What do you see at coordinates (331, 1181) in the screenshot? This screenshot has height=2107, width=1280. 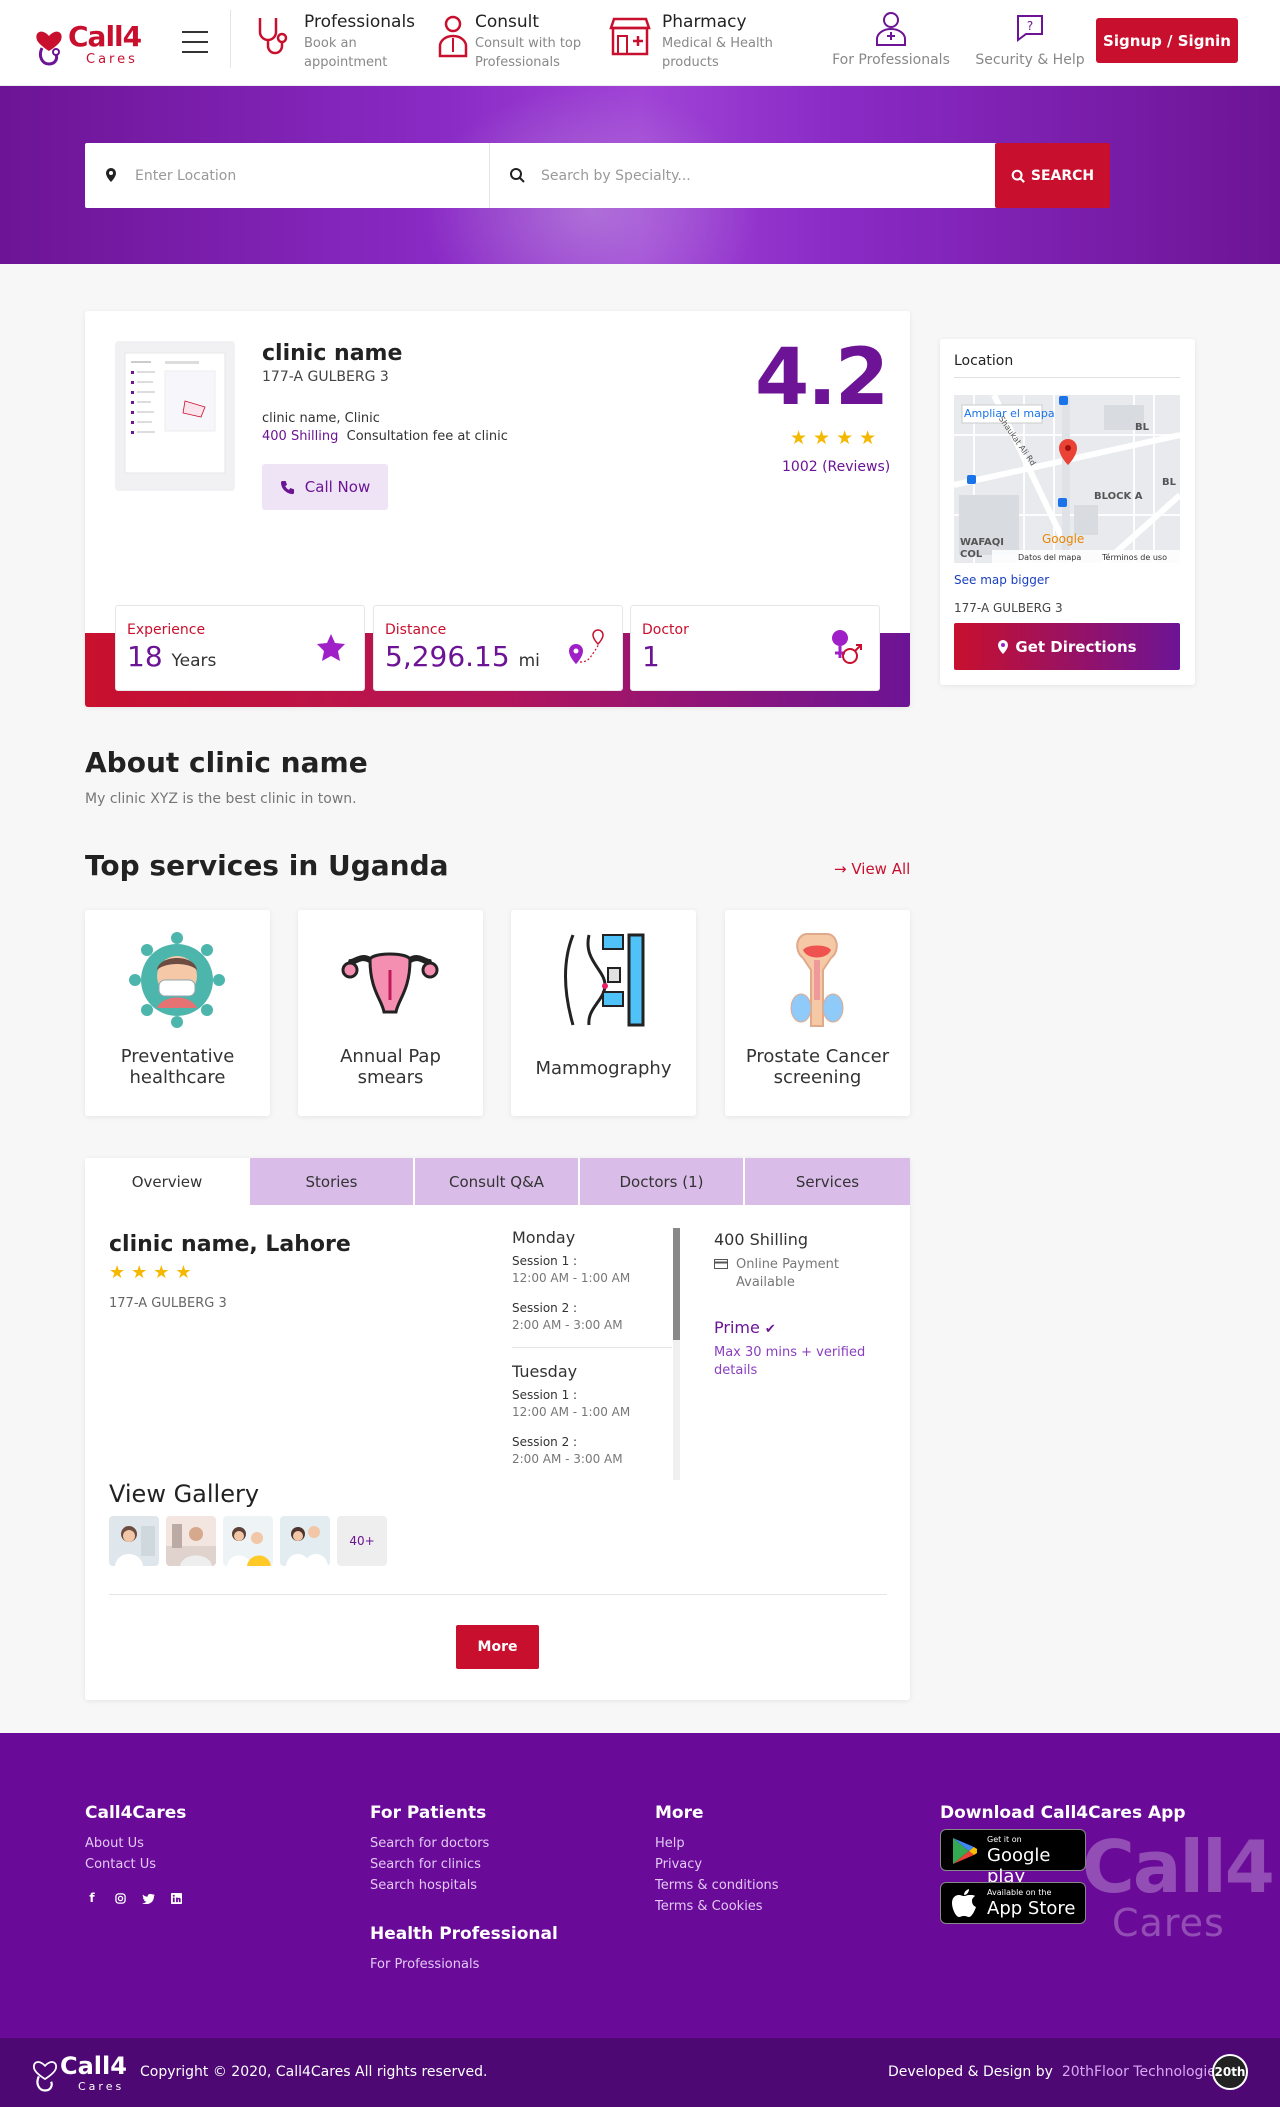 I see `tab-stories: Stories` at bounding box center [331, 1181].